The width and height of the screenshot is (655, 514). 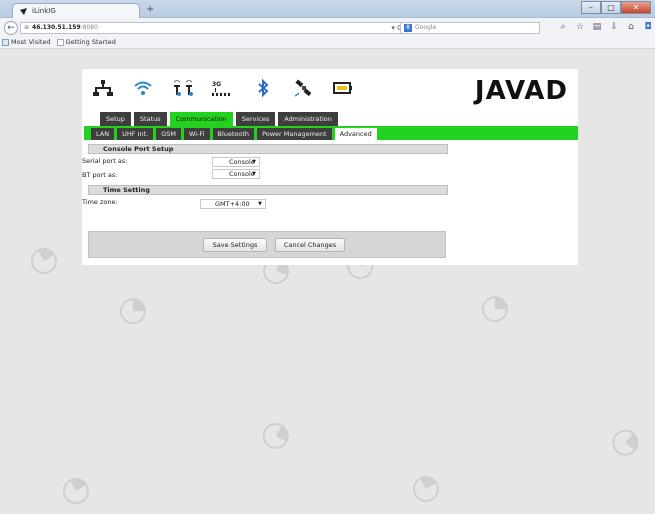 What do you see at coordinates (26, 42) in the screenshot?
I see `bookmark-most-visited: Most Visited` at bounding box center [26, 42].